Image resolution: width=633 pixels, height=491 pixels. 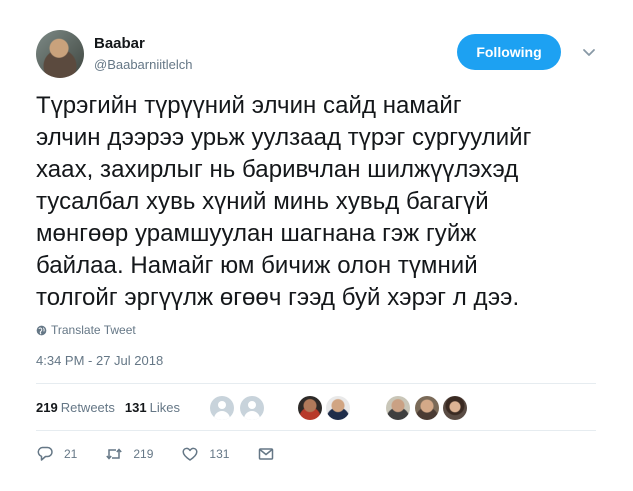 I want to click on translate-tweet-link: Translate Tweet, so click(x=86, y=330).